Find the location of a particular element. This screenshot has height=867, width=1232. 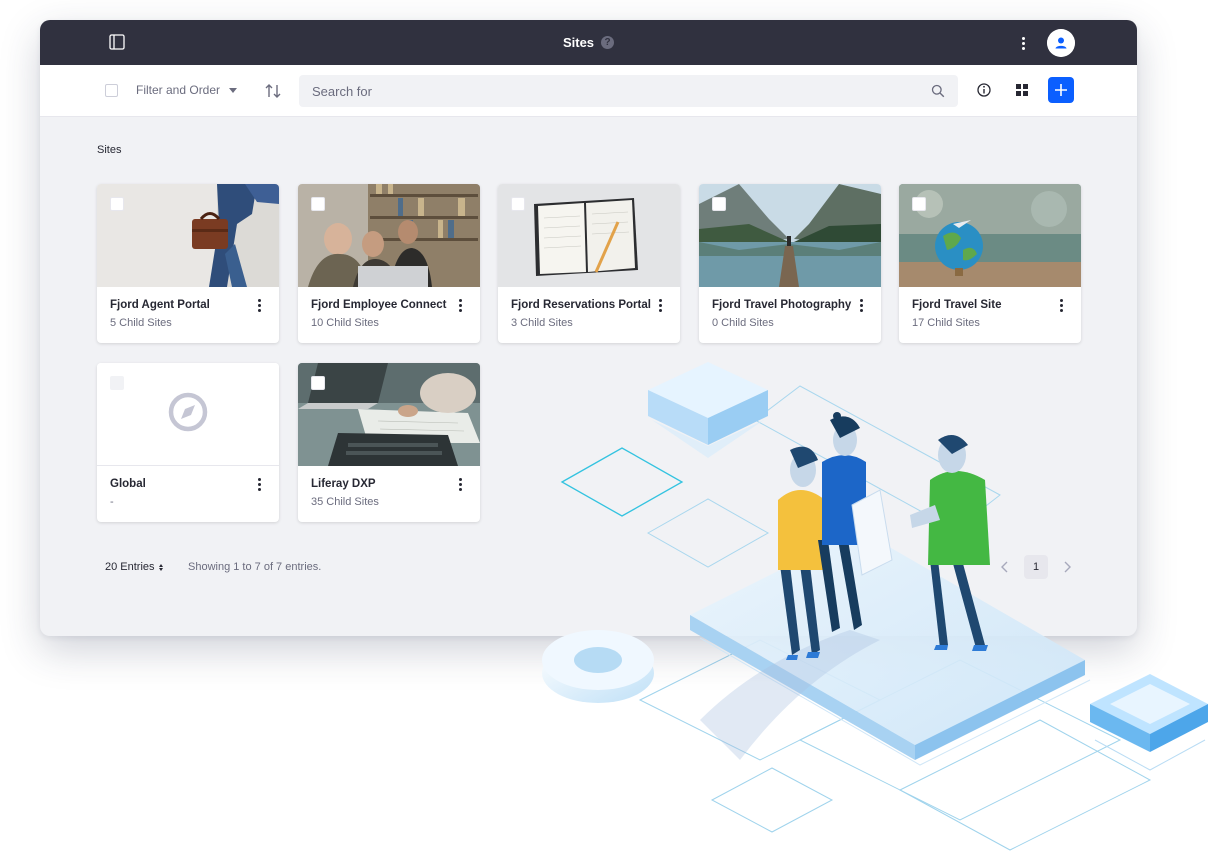

site-name: Fjord Agent Portal is located at coordinates (160, 305).